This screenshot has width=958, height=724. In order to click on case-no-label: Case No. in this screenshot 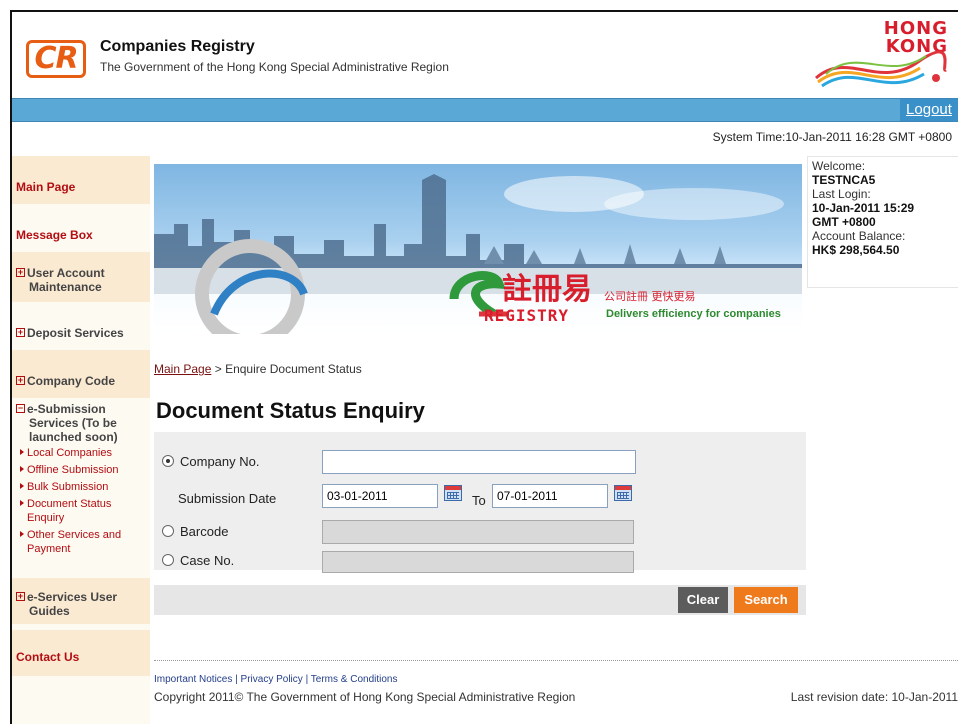, I will do `click(207, 560)`.